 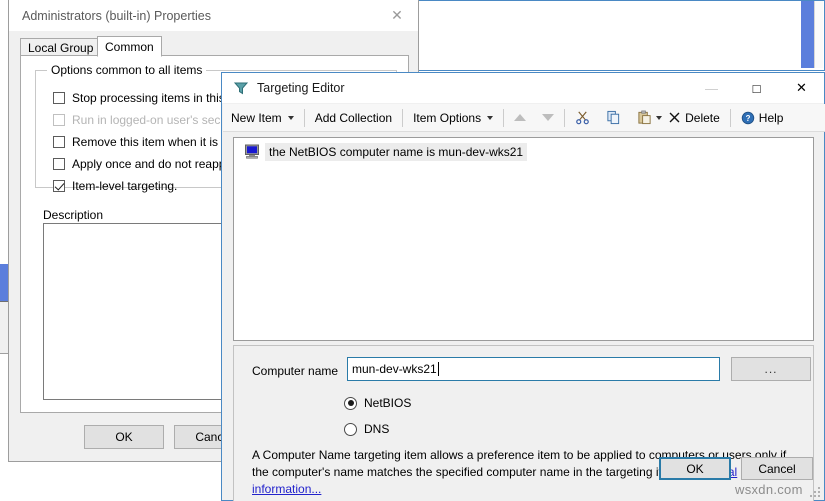 I want to click on new-item-button: New Item, so click(x=262, y=118).